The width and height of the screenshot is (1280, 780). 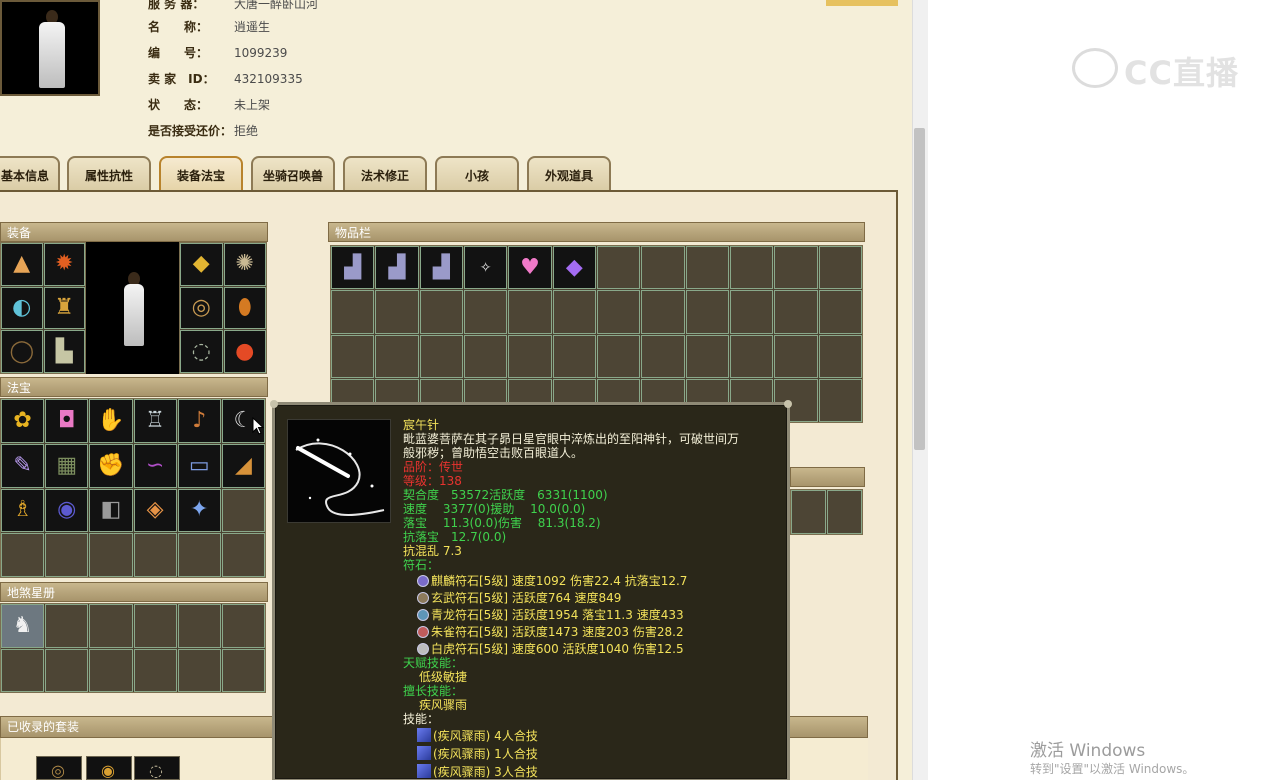 I want to click on fabao-slot: ◉, so click(x=67, y=510).